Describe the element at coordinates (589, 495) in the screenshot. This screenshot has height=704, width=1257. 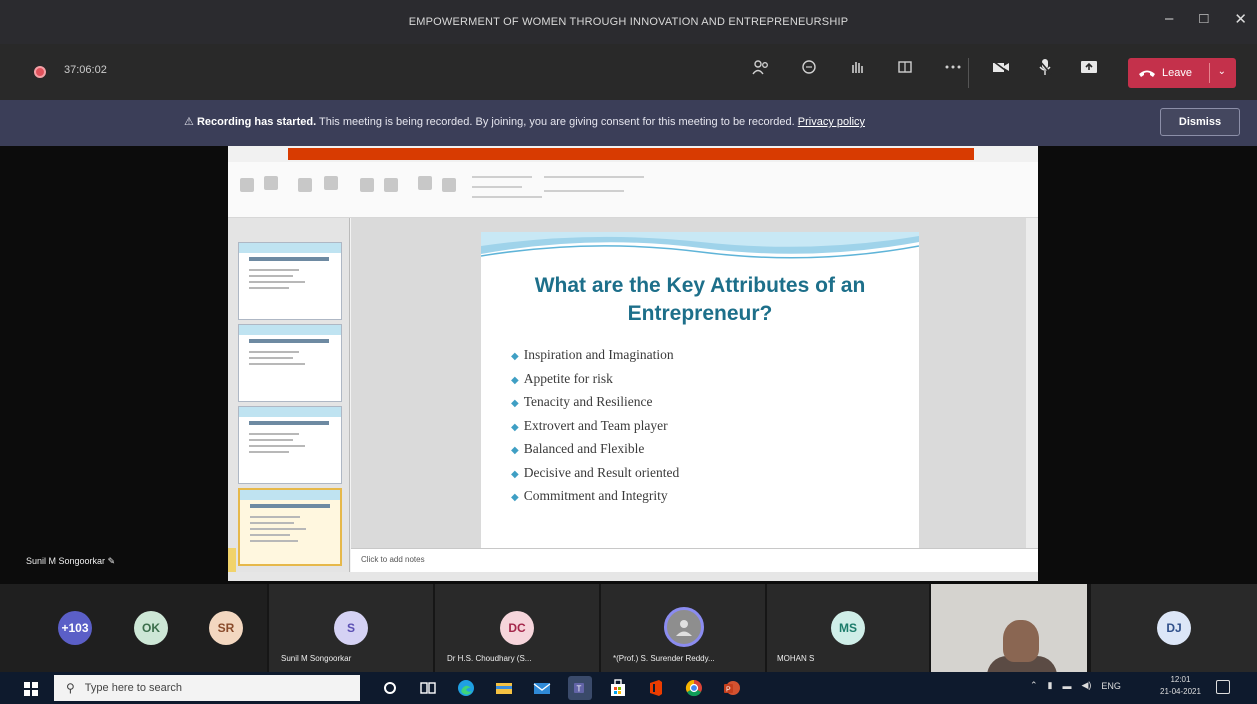
I see `bullet-item: ◆ Commitment and Integrity` at that location.